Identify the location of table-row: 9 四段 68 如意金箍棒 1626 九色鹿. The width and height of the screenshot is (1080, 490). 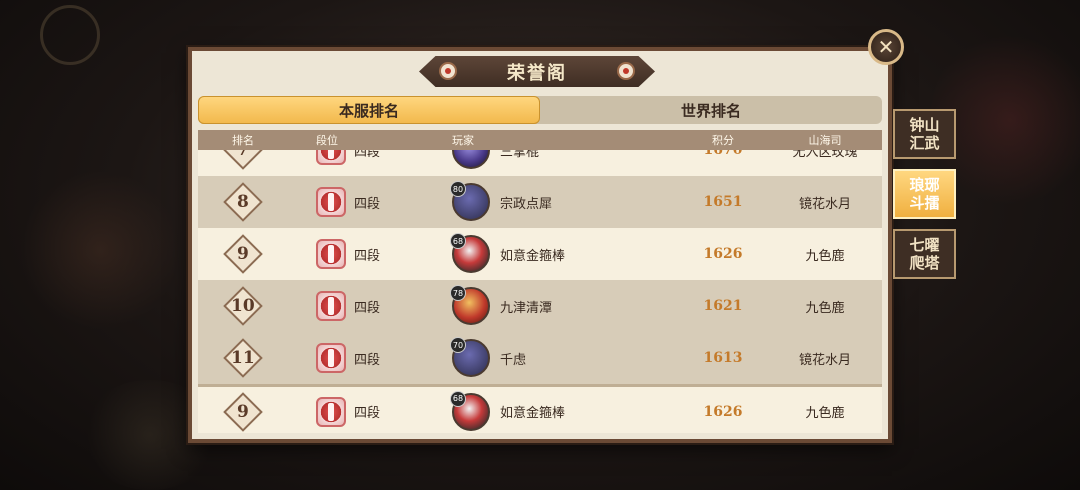
(540, 254).